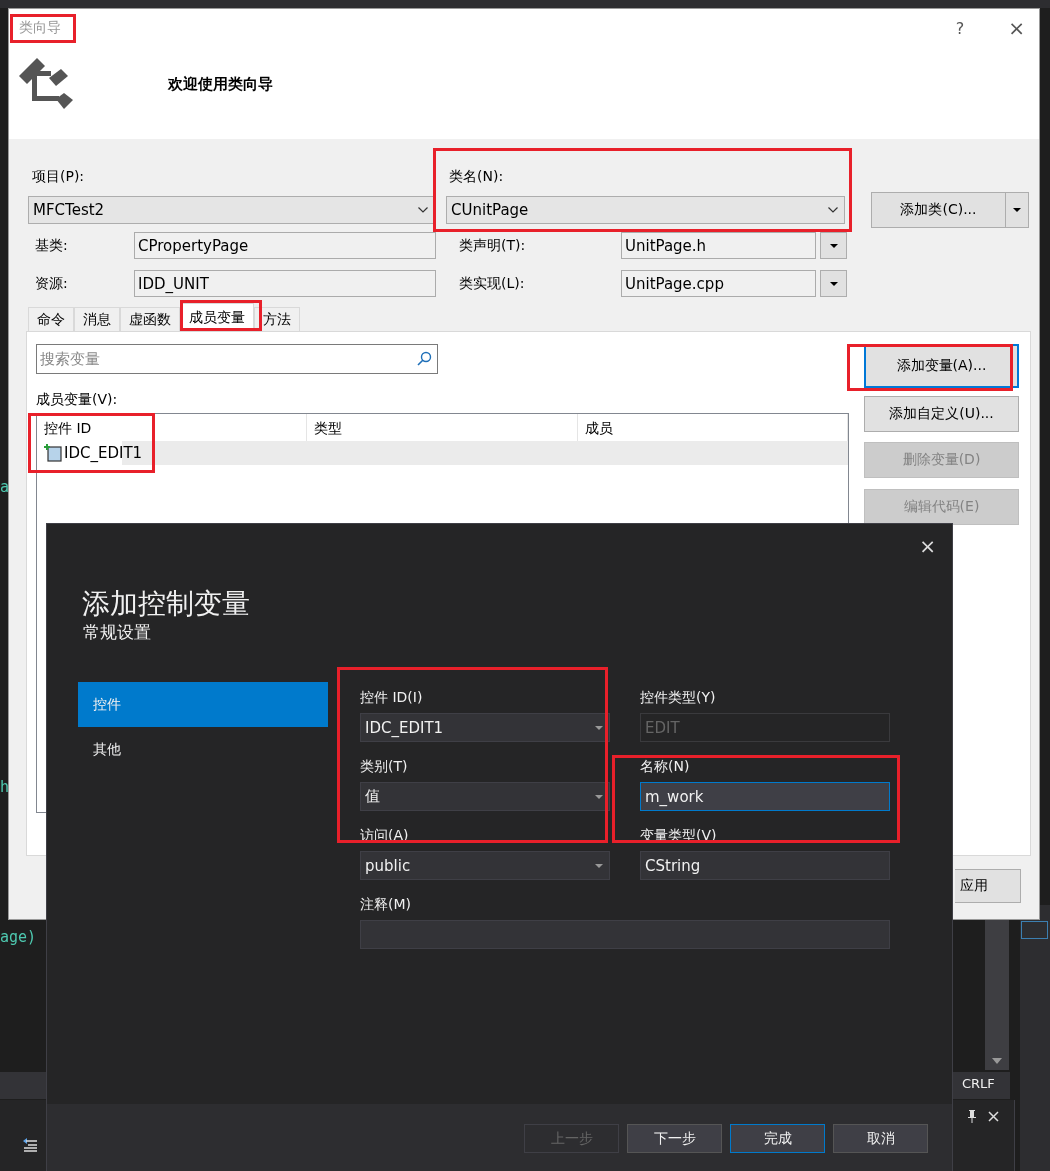 The width and height of the screenshot is (1050, 1171). I want to click on outdent-icon, so click(30, 1145).